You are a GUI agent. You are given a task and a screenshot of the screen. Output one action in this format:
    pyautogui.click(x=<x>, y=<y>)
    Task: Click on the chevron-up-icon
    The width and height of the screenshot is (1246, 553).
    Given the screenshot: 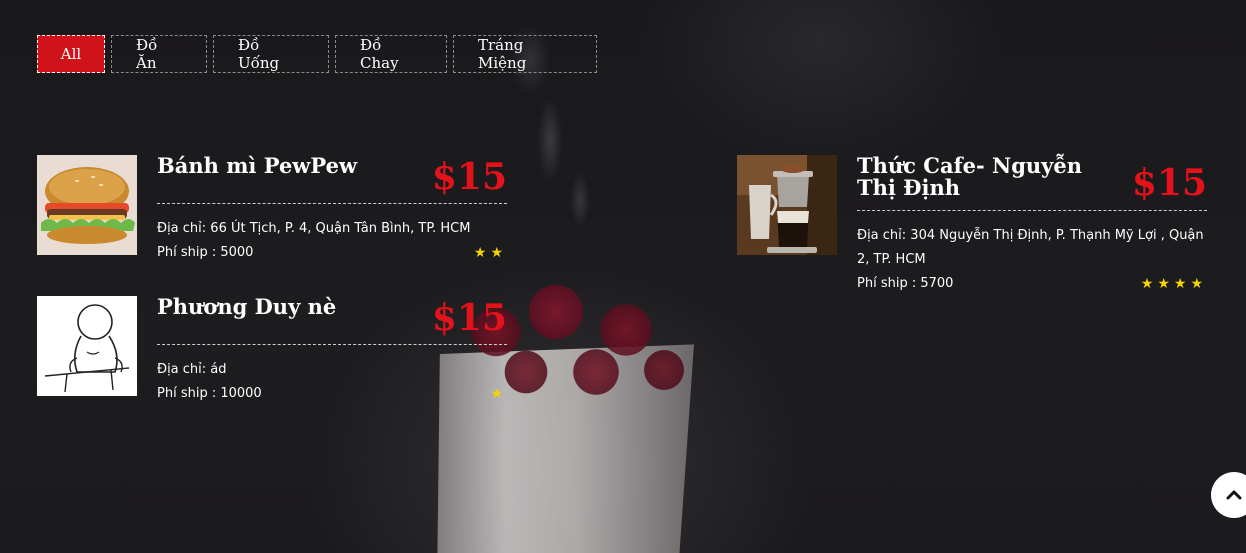 What is the action you would take?
    pyautogui.click(x=1234, y=495)
    